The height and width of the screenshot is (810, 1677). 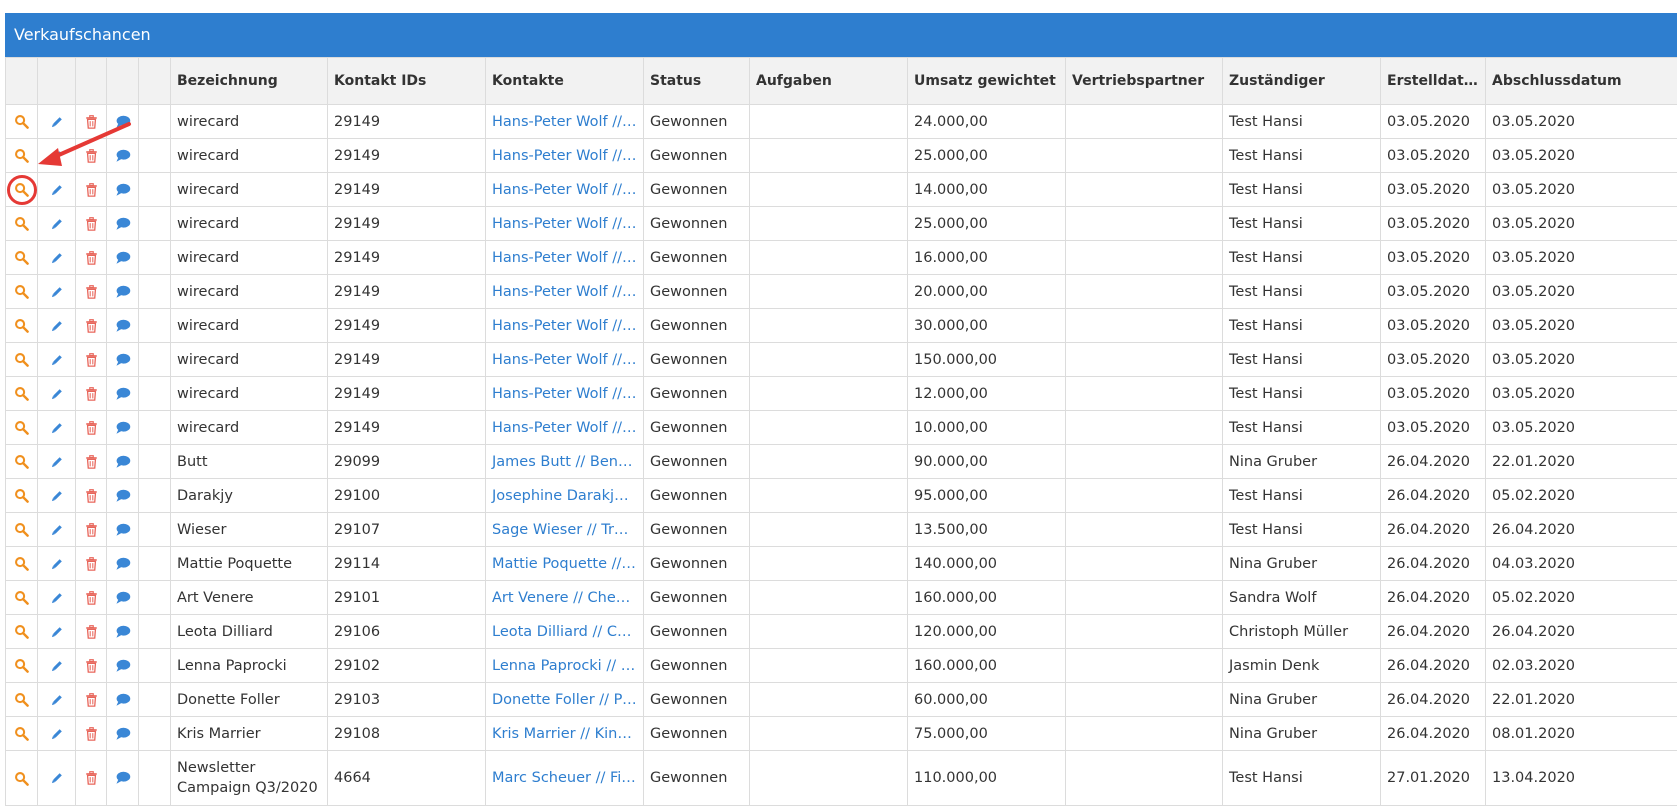 What do you see at coordinates (564, 563) in the screenshot?
I see `contacts-link: Mattie Poquette // Century` at bounding box center [564, 563].